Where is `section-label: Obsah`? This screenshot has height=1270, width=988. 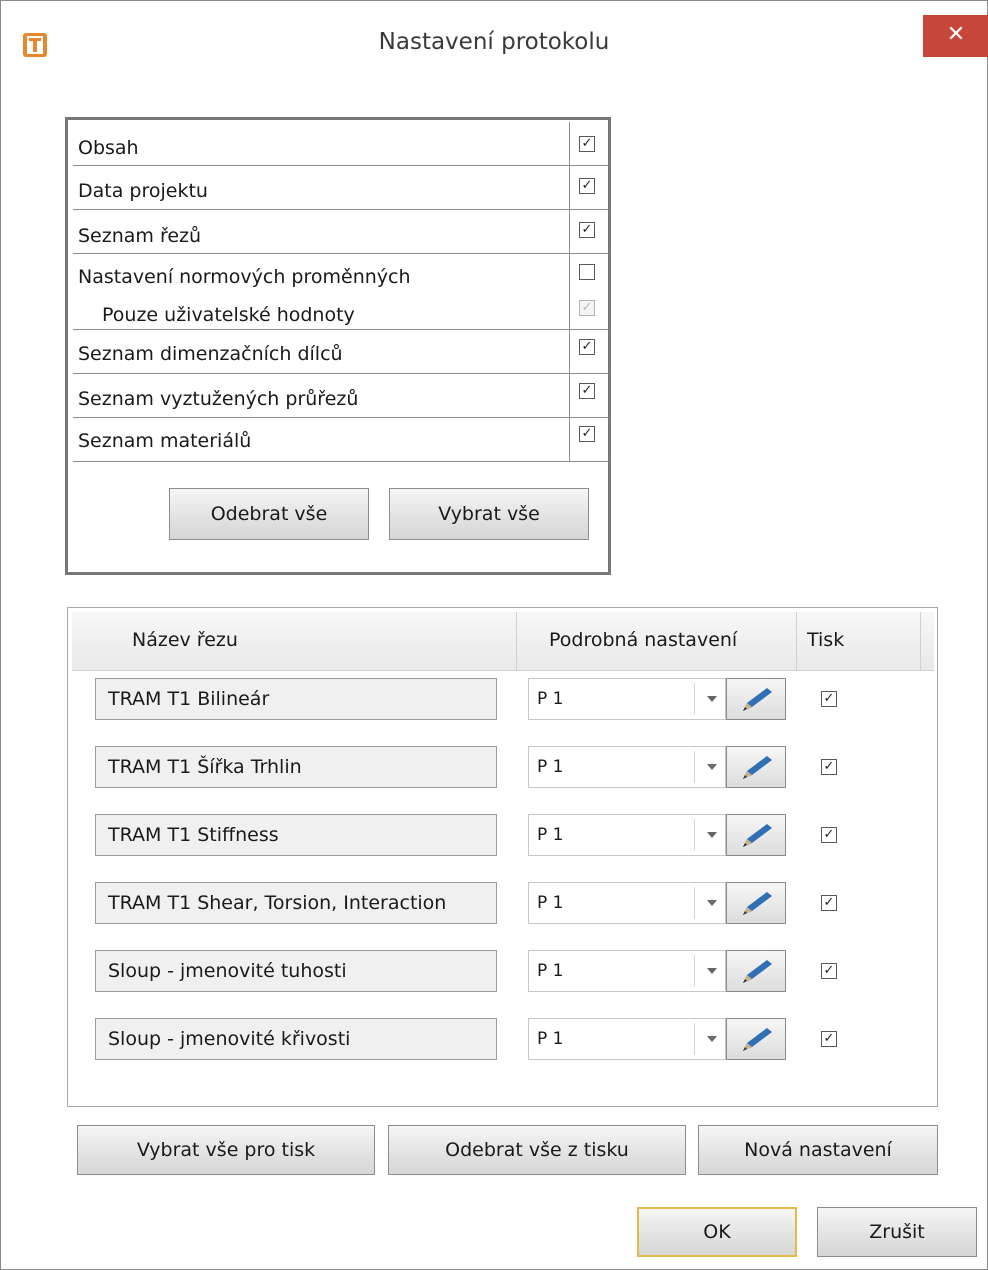
section-label: Obsah is located at coordinates (108, 148).